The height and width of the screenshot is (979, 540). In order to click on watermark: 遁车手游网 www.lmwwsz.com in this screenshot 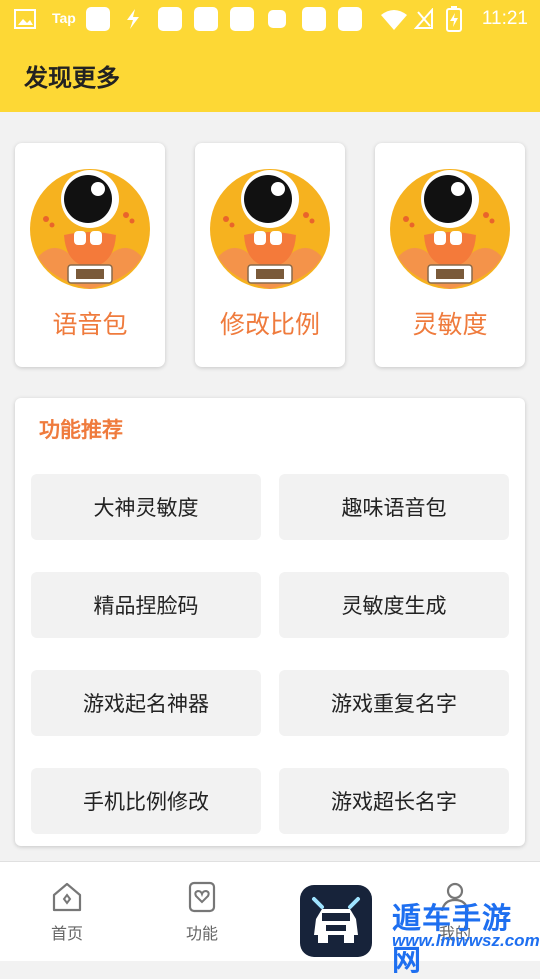, I will do `click(466, 936)`.